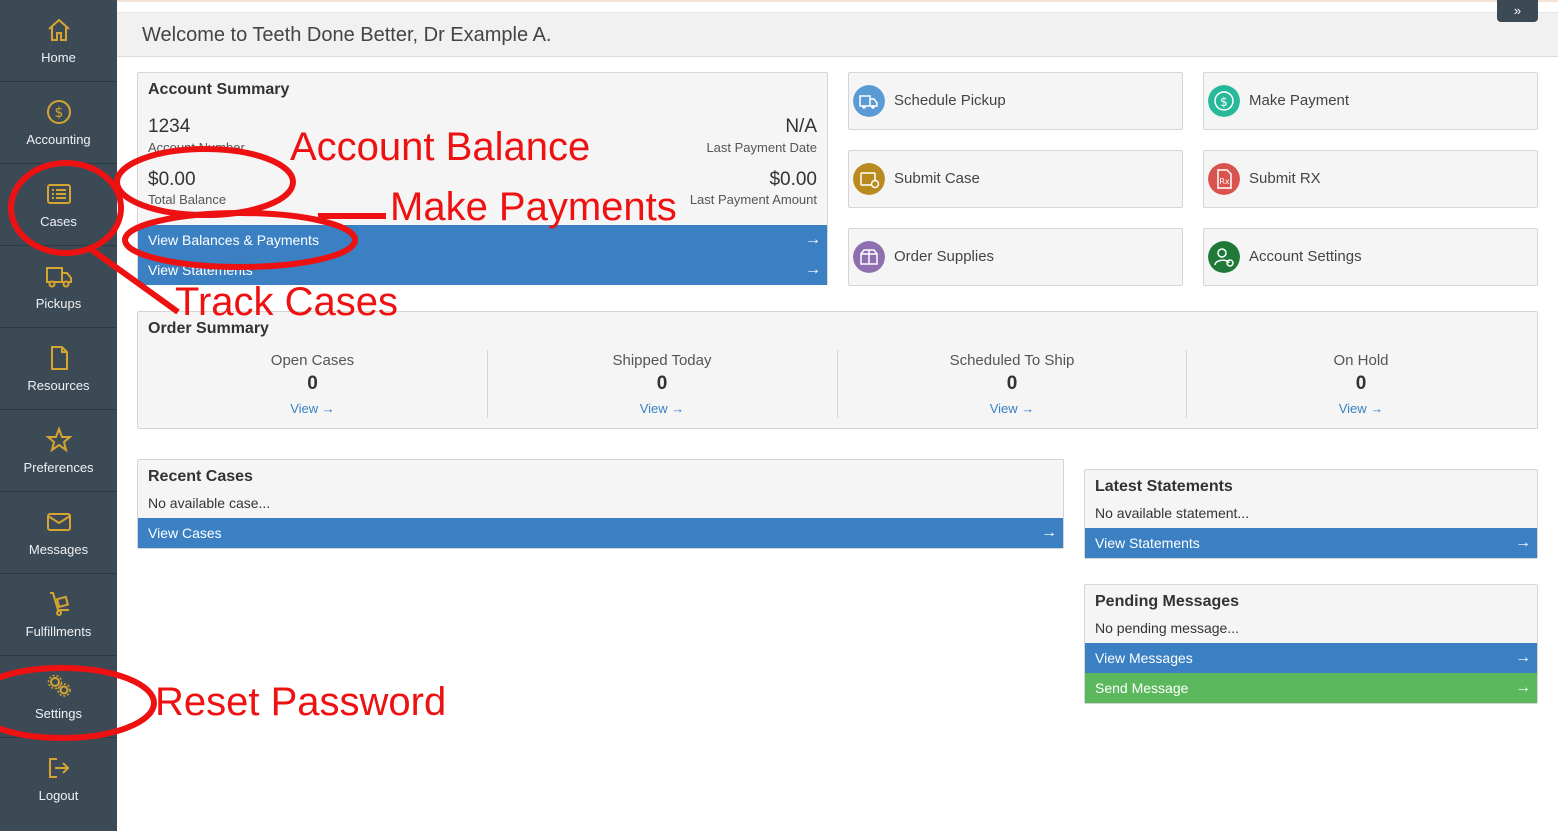 This screenshot has width=1558, height=831. Describe the element at coordinates (1167, 601) in the screenshot. I see `pending-messages-title: Pending Messages` at that location.